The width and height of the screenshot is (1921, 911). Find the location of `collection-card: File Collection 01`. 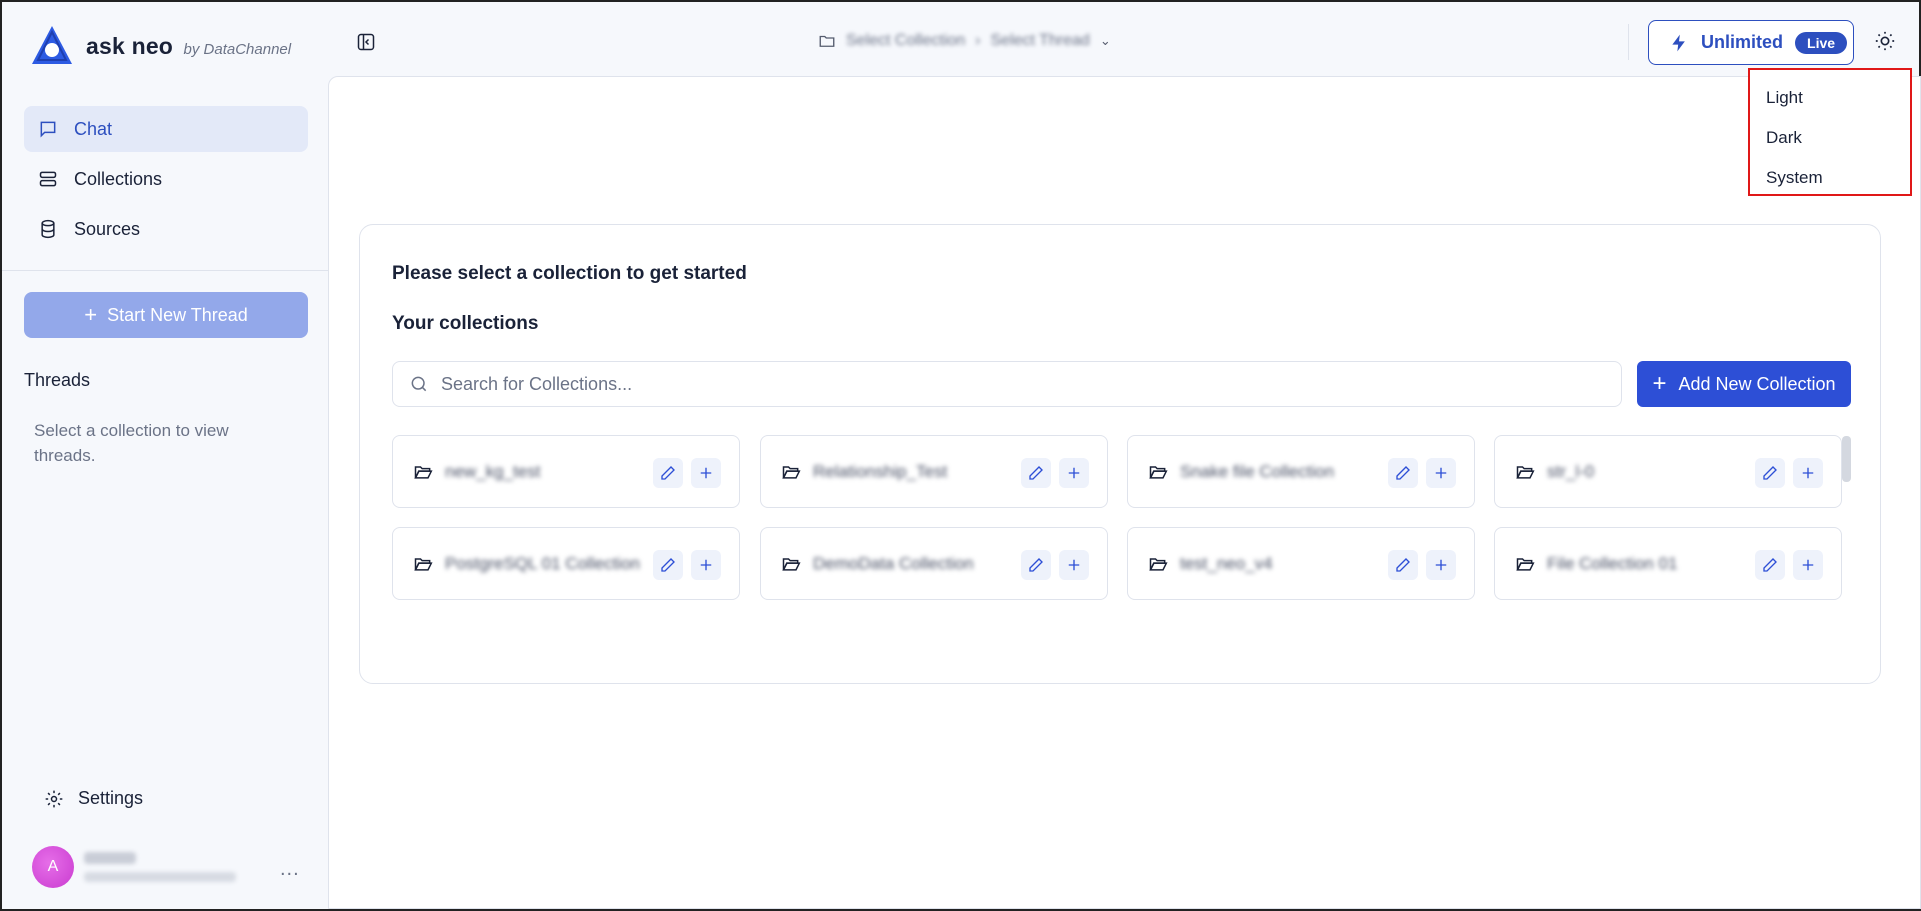

collection-card: File Collection 01 is located at coordinates (1668, 563).